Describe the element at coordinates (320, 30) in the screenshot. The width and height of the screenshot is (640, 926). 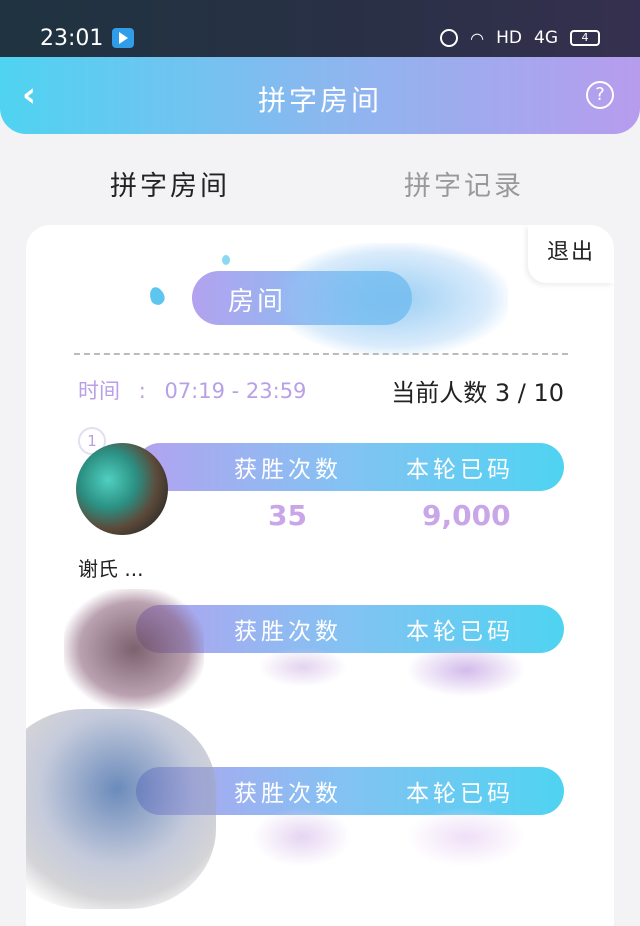
I see `status-bar: 23:01 ◠ HD 4G 4` at that location.